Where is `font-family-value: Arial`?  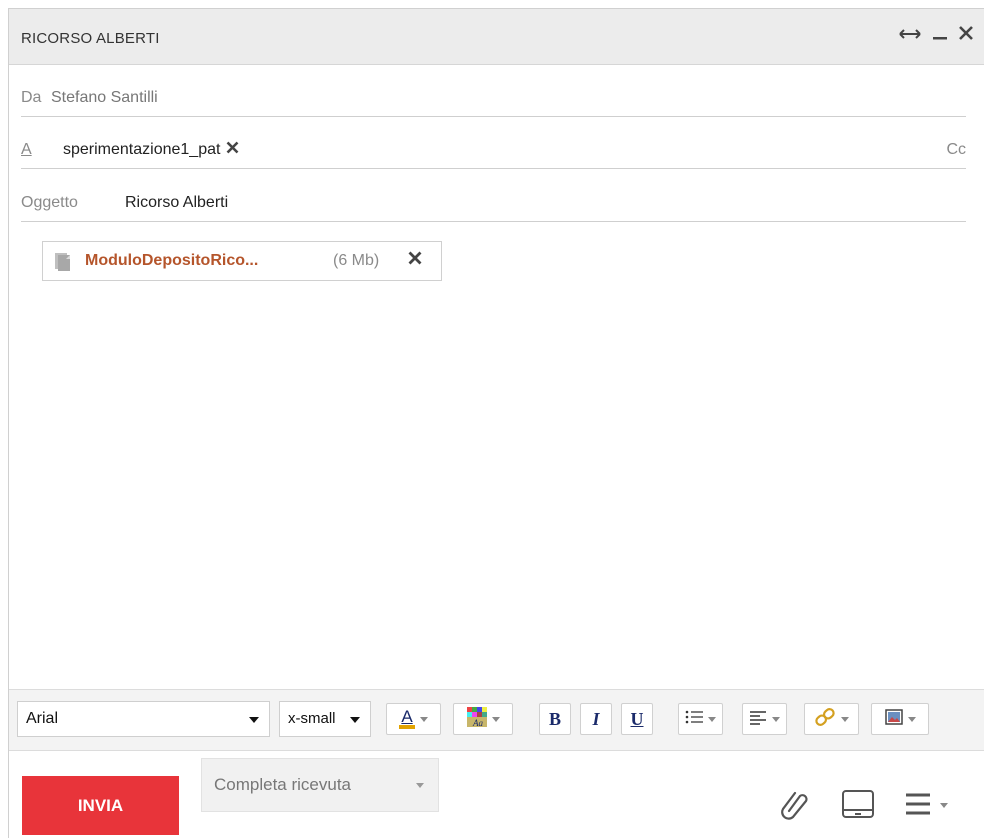
font-family-value: Arial is located at coordinates (42, 718).